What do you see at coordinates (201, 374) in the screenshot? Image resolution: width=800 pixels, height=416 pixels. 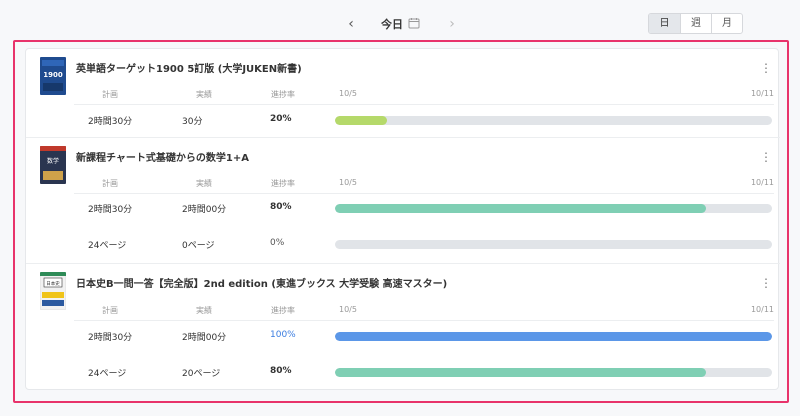 I see `actual-value: 20ページ` at bounding box center [201, 374].